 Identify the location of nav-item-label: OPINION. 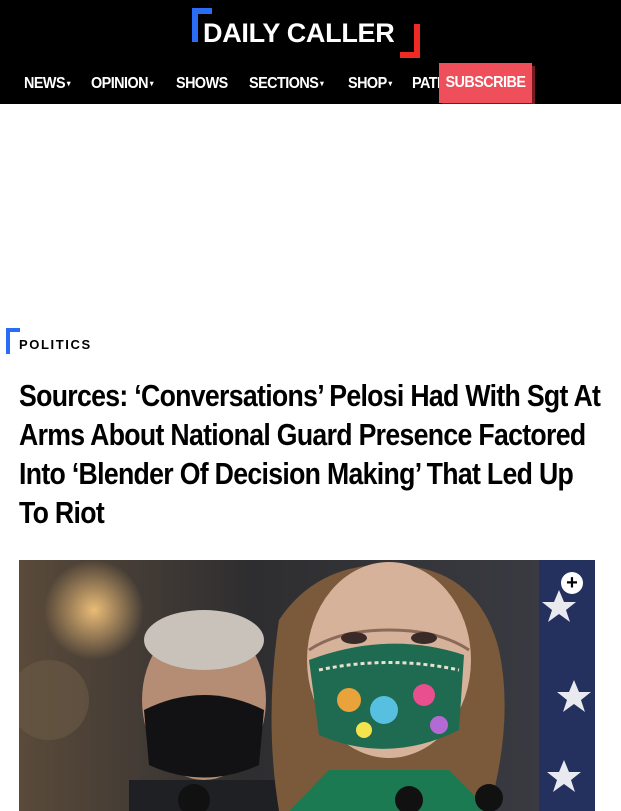
(120, 83).